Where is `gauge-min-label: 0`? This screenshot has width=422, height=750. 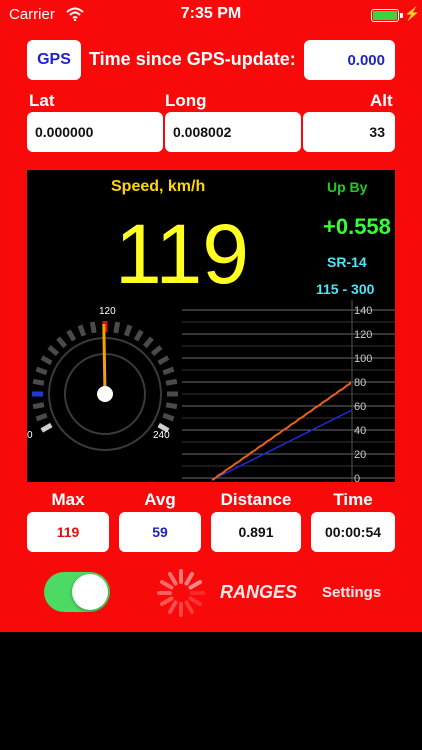 gauge-min-label: 0 is located at coordinates (30, 435).